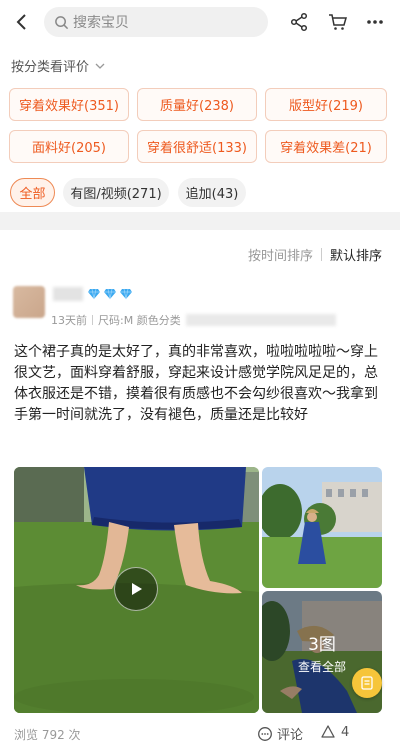 The width and height of the screenshot is (400, 748). I want to click on comment-button: 评论, so click(280, 733).